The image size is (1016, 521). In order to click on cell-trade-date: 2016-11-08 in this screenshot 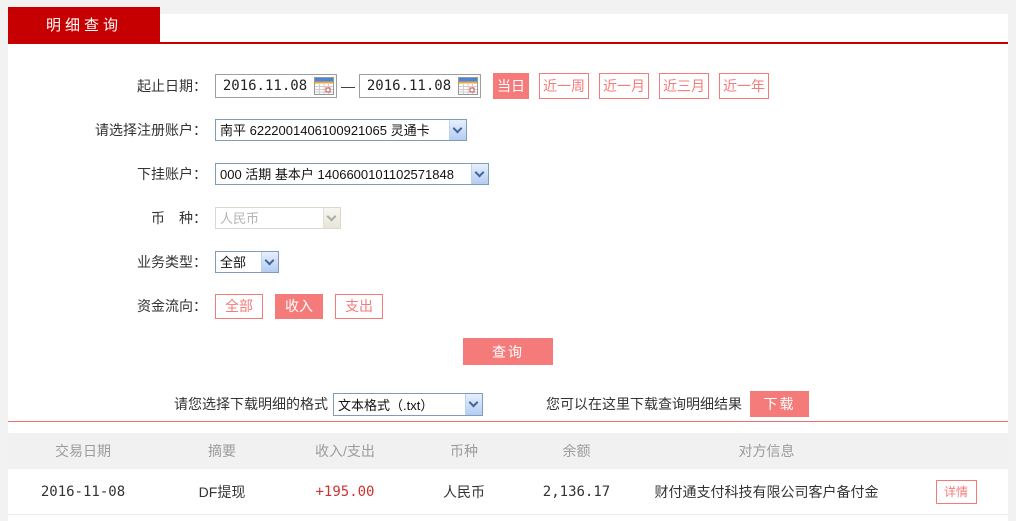, I will do `click(83, 491)`.